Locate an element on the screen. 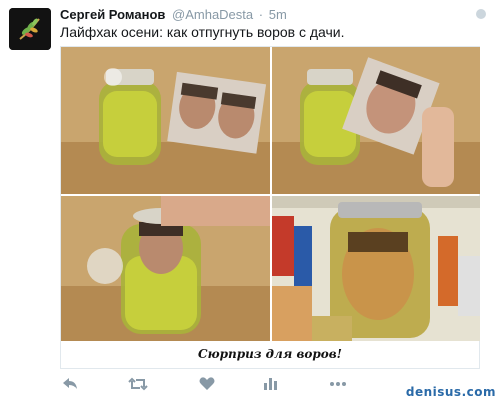 The width and height of the screenshot is (500, 403). retweet-button is located at coordinates (138, 384).